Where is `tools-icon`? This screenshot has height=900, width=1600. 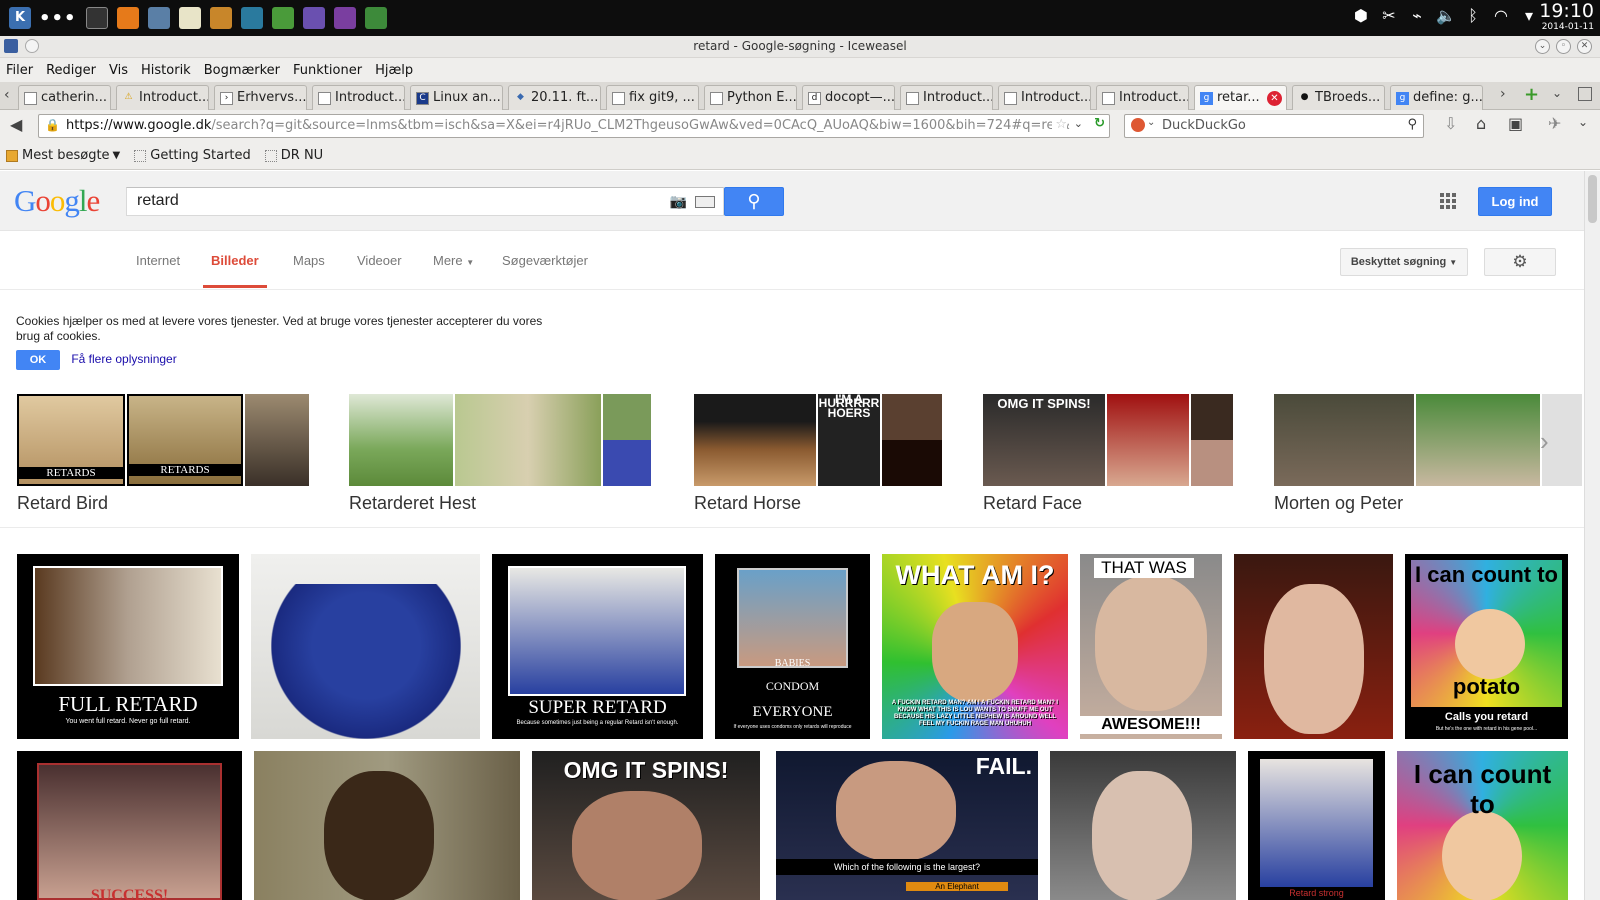 tools-icon is located at coordinates (158, 18).